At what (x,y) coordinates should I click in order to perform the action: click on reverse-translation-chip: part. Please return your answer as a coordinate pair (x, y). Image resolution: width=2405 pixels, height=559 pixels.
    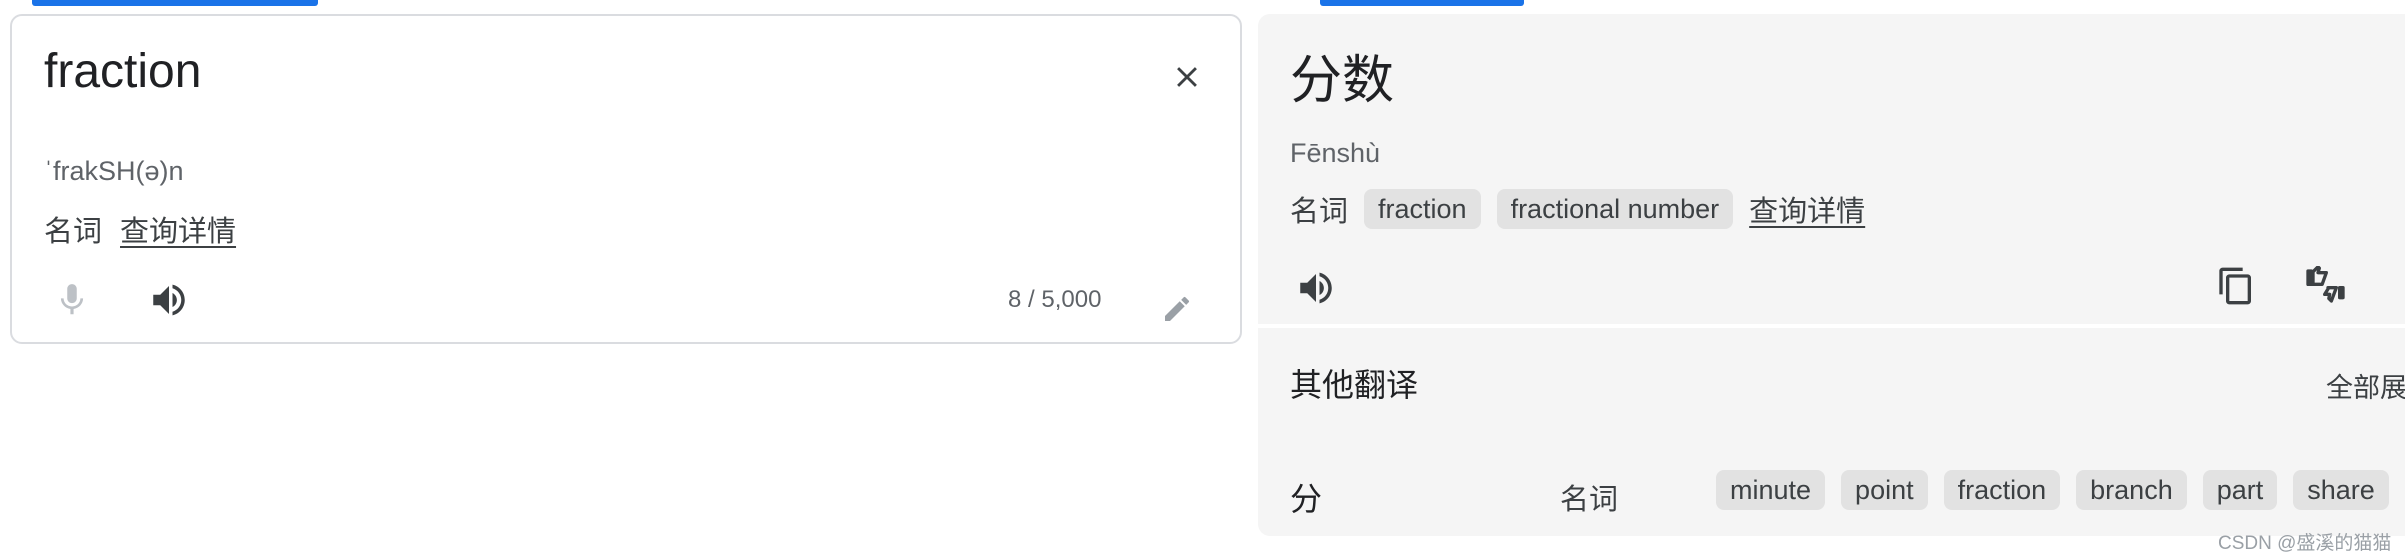
    Looking at the image, I should click on (2240, 490).